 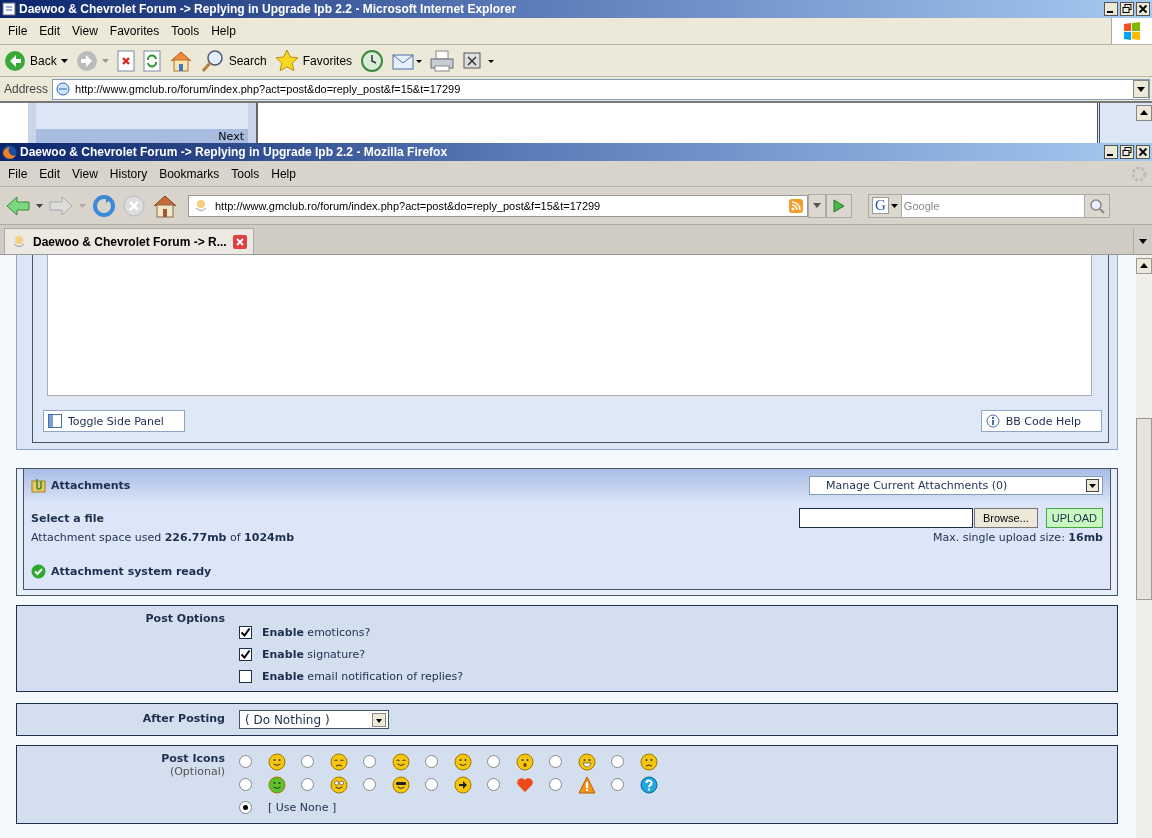 I want to click on section-label: Post Options, so click(x=185, y=618).